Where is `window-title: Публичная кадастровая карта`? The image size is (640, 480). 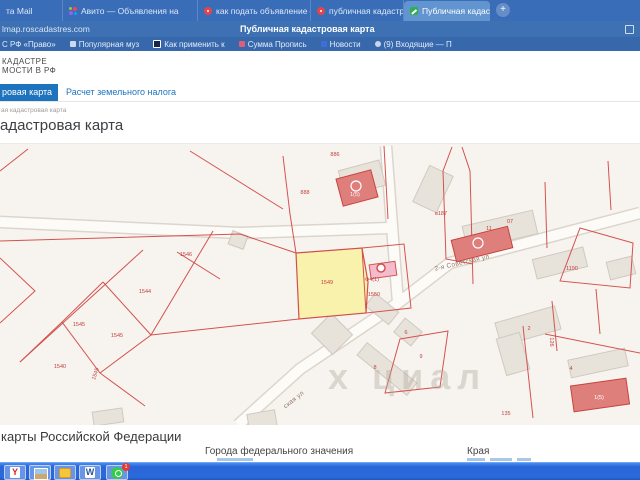 window-title: Публичная кадастровая карта is located at coordinates (307, 28).